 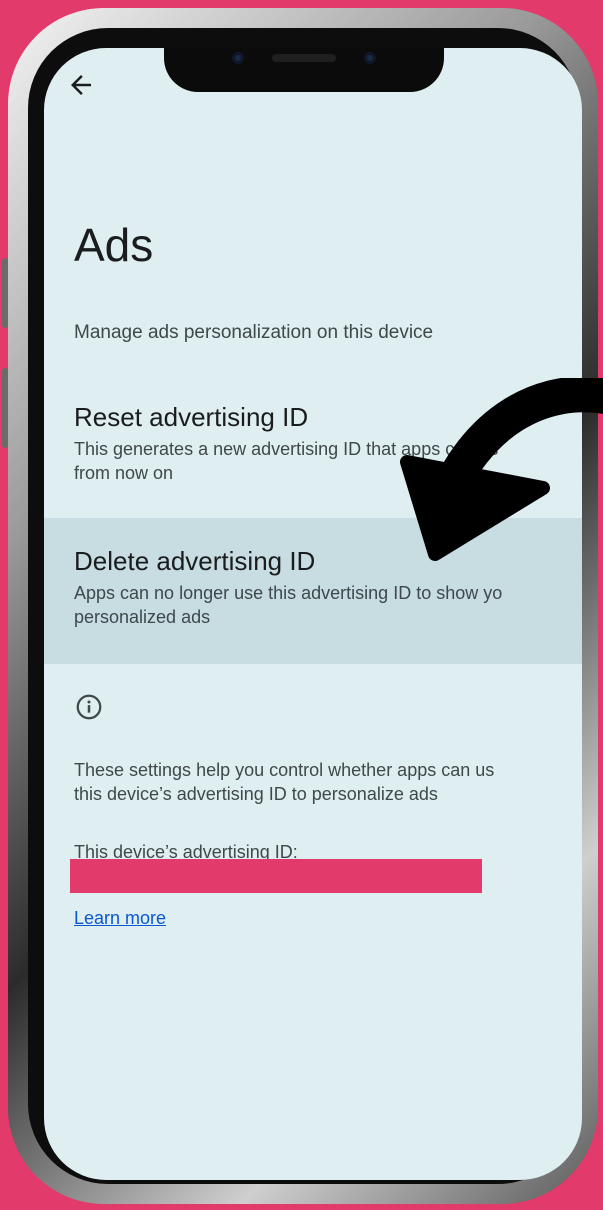 What do you see at coordinates (370, 58) in the screenshot?
I see `front-sensor-icon` at bounding box center [370, 58].